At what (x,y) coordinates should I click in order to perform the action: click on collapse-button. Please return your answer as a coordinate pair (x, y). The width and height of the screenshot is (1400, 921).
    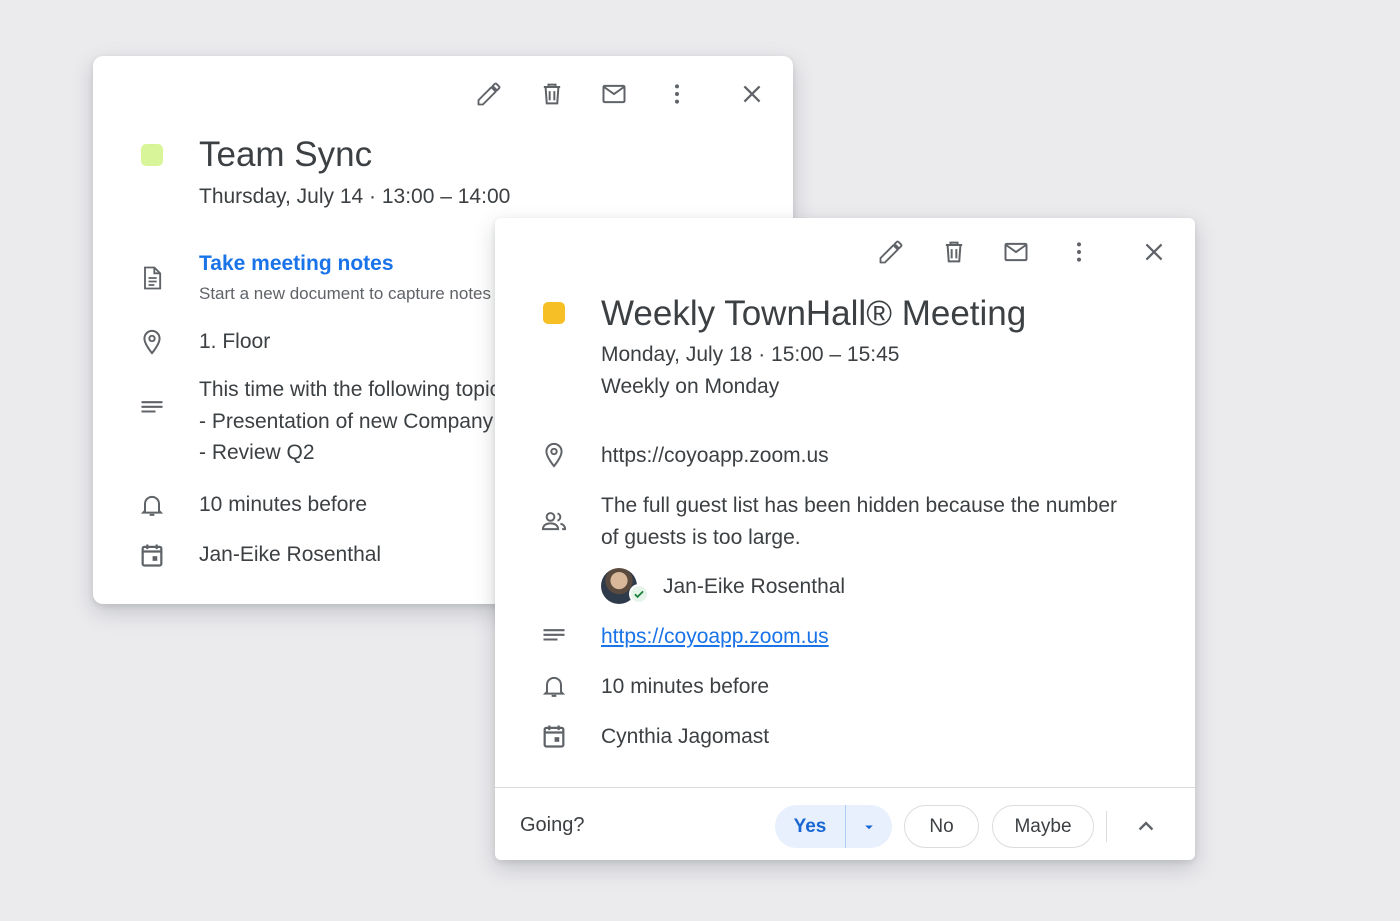
    Looking at the image, I should click on (1146, 826).